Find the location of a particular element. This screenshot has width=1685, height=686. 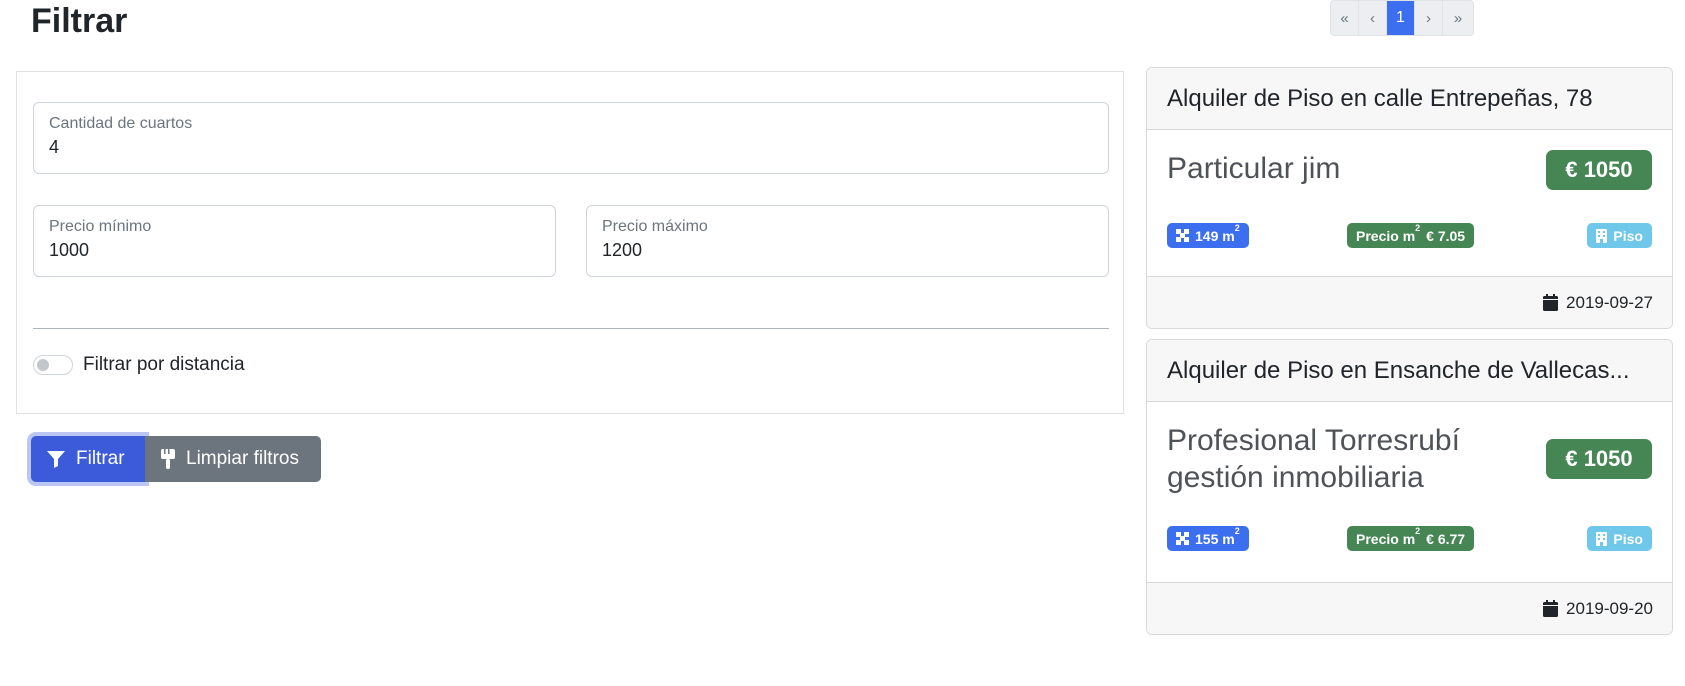

rooms-label: Cantidad de cuartos is located at coordinates (121, 123).